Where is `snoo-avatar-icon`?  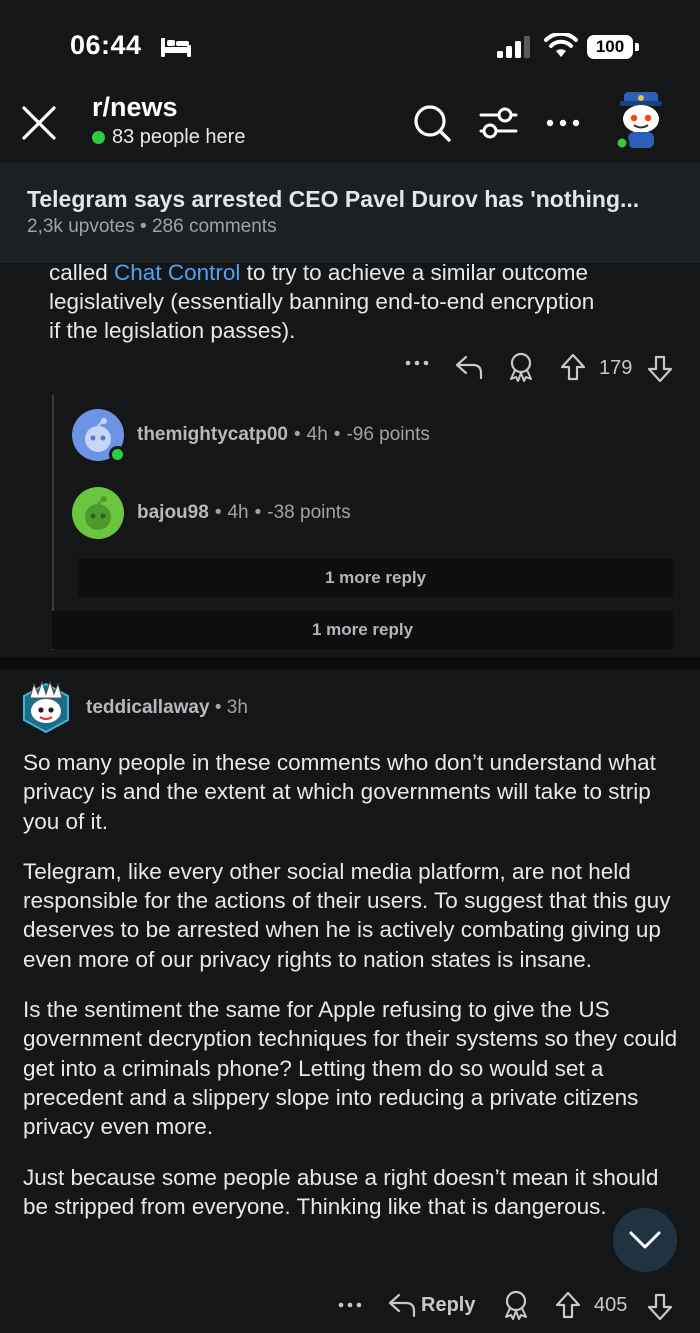
snoo-avatar-icon is located at coordinates (98, 513).